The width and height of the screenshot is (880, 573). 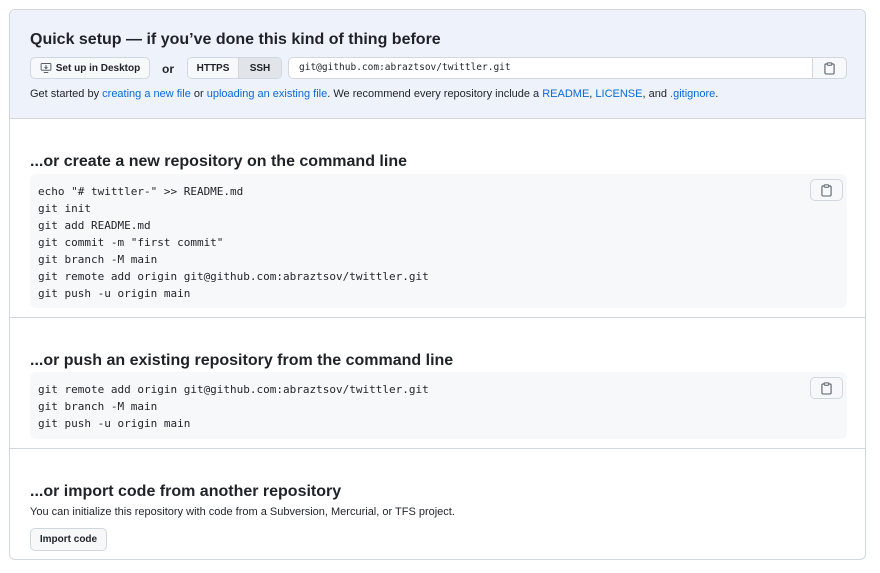 What do you see at coordinates (213, 68) in the screenshot?
I see `https-protocol-button: HTTPS` at bounding box center [213, 68].